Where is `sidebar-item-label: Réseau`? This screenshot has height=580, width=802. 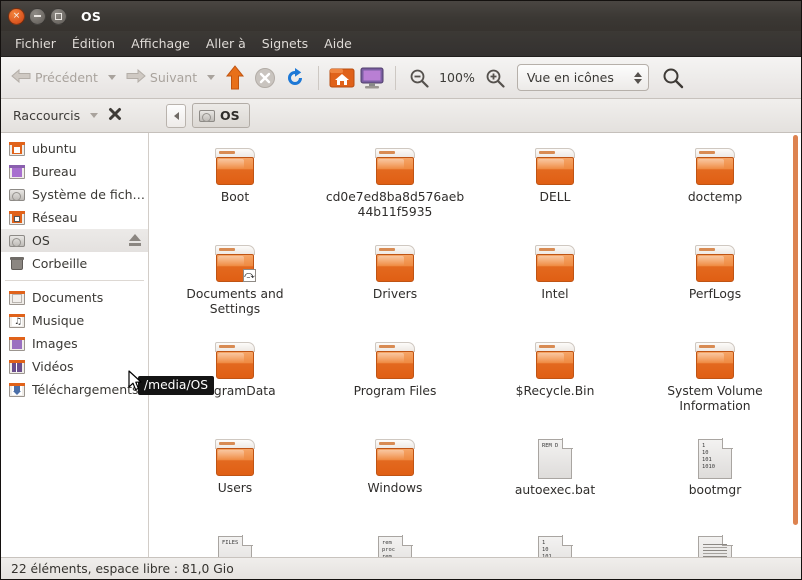 sidebar-item-label: Réseau is located at coordinates (55, 217).